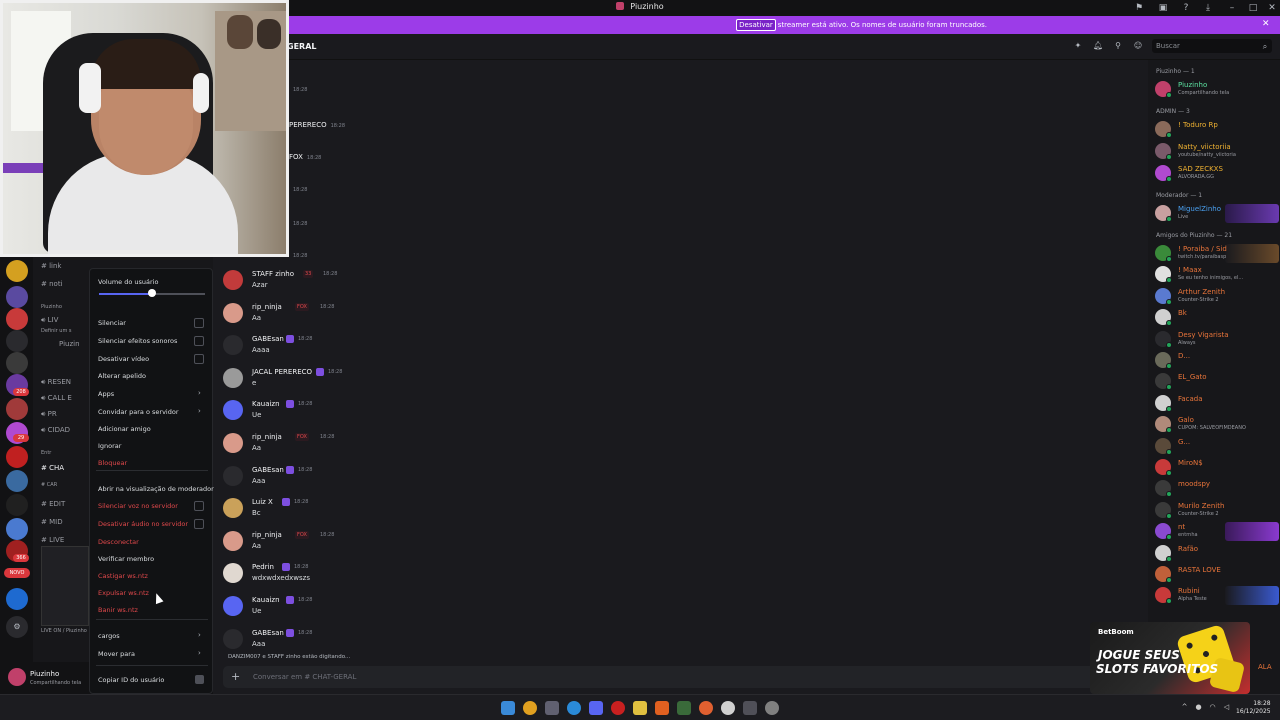  What do you see at coordinates (1217, 175) in the screenshot?
I see `member-item: SAD ZECKXS ALVORADA.GG` at bounding box center [1217, 175].